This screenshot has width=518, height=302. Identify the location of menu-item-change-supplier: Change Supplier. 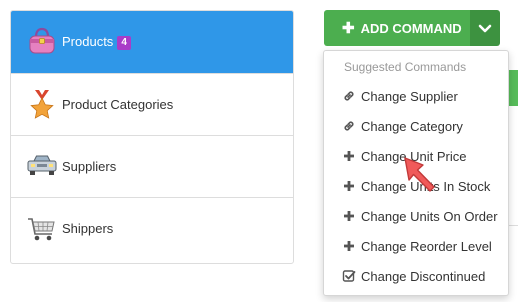
(416, 96).